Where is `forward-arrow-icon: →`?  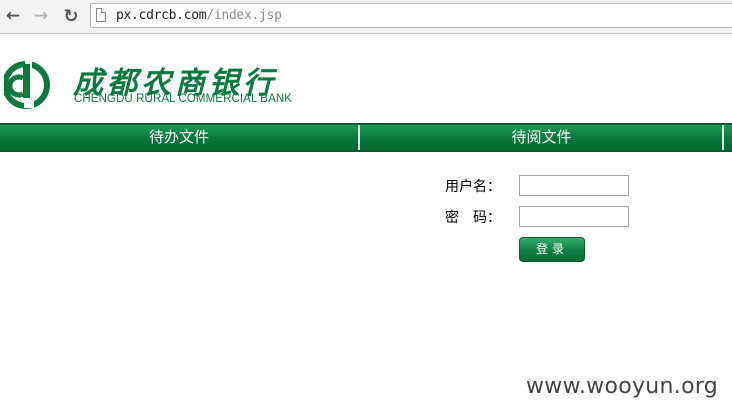 forward-arrow-icon: → is located at coordinates (41, 16).